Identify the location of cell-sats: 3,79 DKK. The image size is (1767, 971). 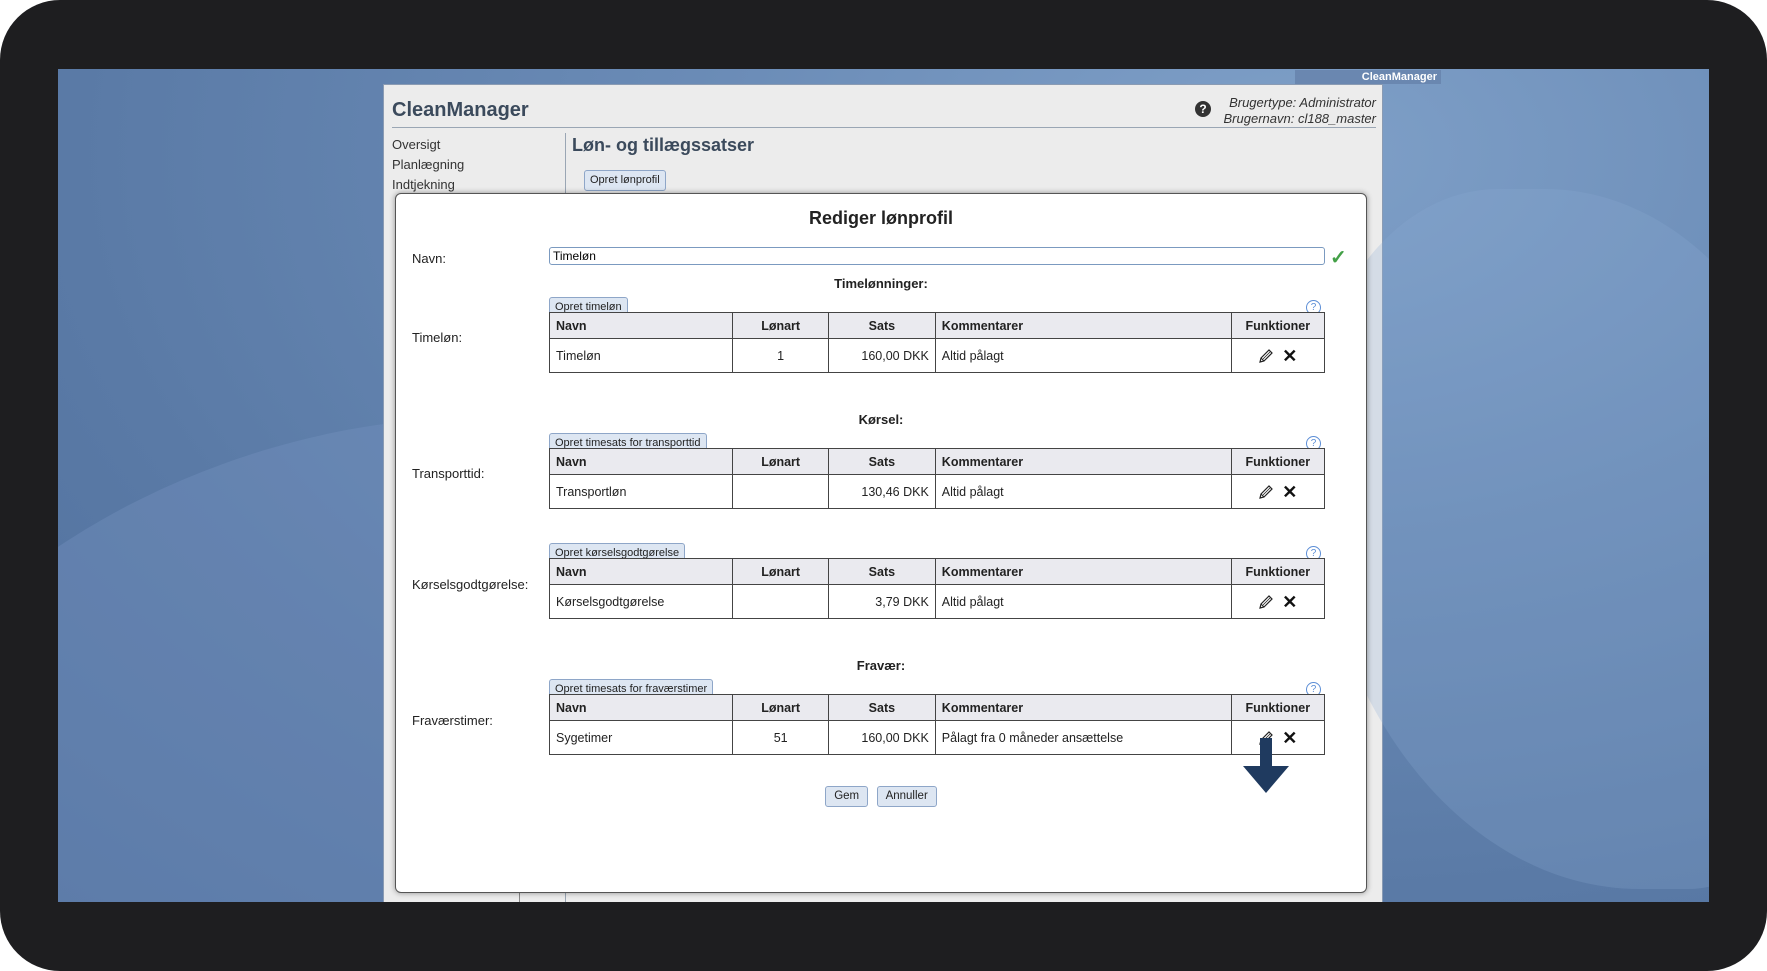
(881, 601).